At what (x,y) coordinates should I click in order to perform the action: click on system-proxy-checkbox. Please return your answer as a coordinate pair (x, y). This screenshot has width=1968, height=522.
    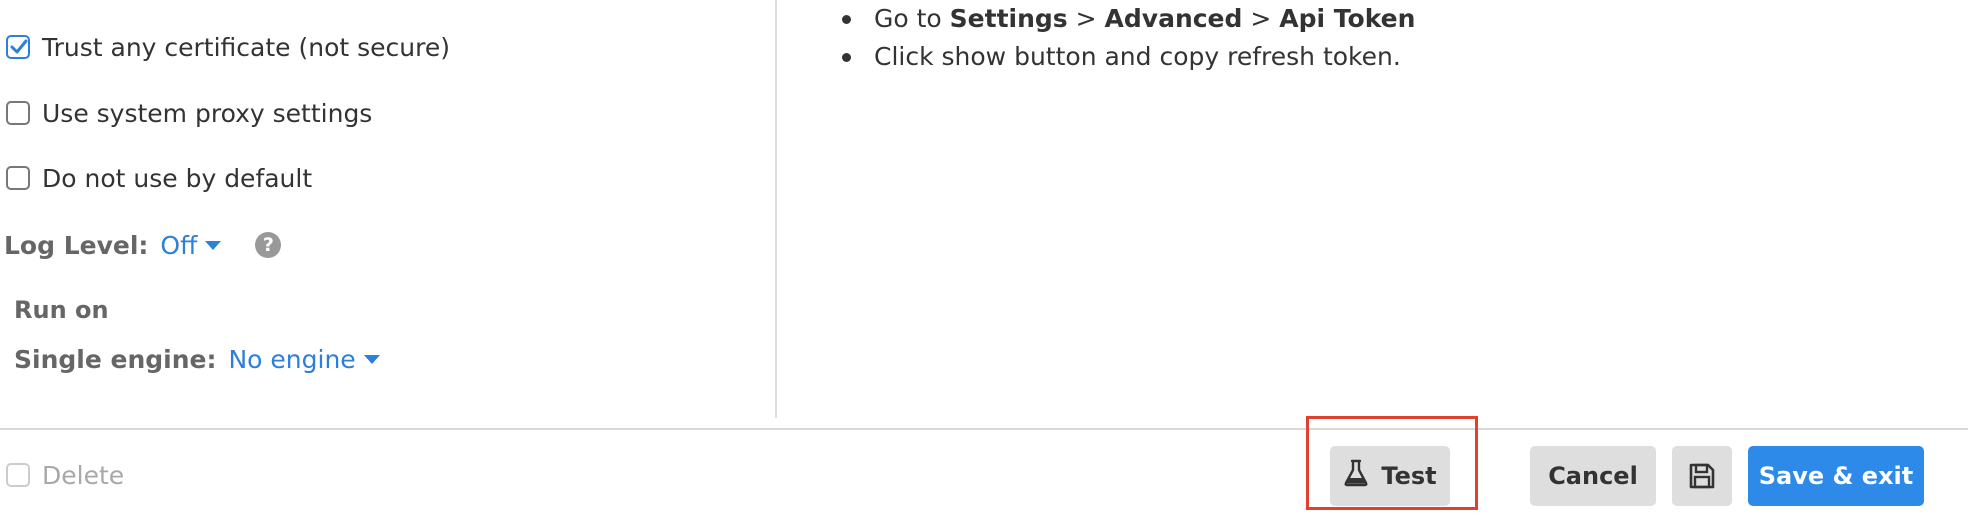
    Looking at the image, I should click on (18, 113).